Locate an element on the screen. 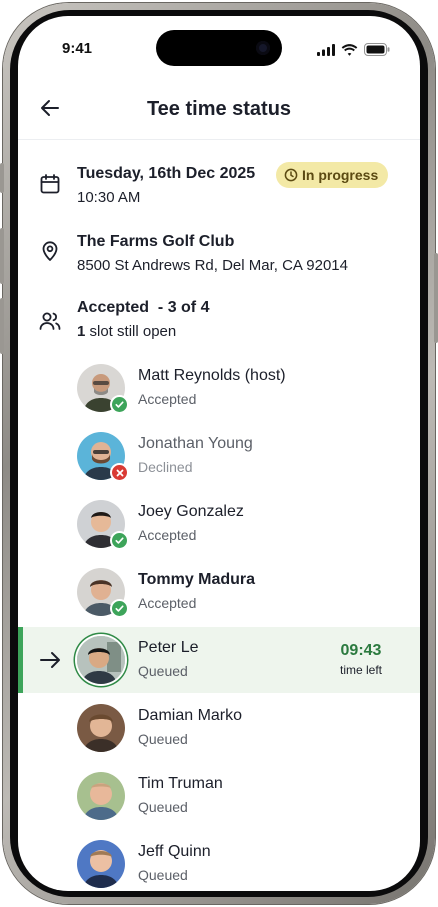  player-row-matt: Matt Reynolds (host) Accepted is located at coordinates (219, 388).